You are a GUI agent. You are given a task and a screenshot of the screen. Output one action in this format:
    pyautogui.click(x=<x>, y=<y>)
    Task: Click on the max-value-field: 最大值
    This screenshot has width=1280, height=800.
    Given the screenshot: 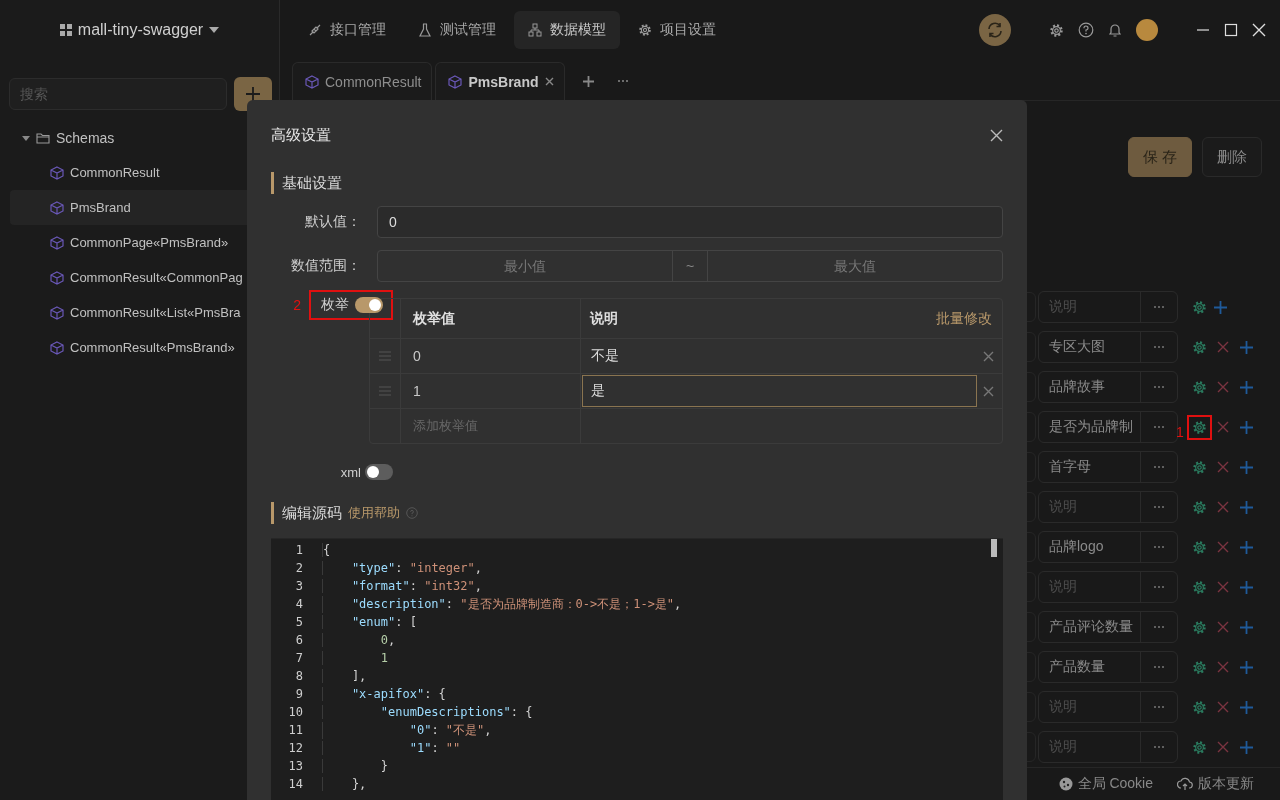 What is the action you would take?
    pyautogui.click(x=855, y=266)
    